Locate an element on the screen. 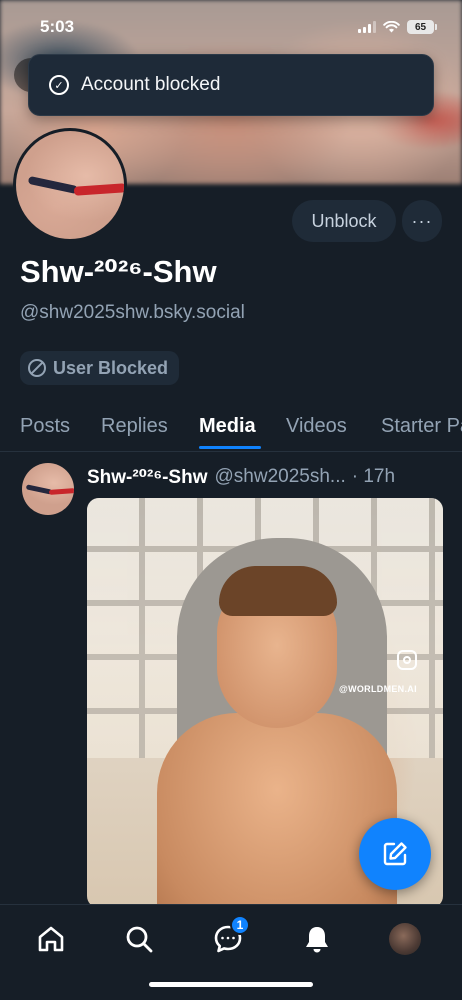 The height and width of the screenshot is (1000, 462). user-blocked-badge: User Blocked is located at coordinates (100, 368).